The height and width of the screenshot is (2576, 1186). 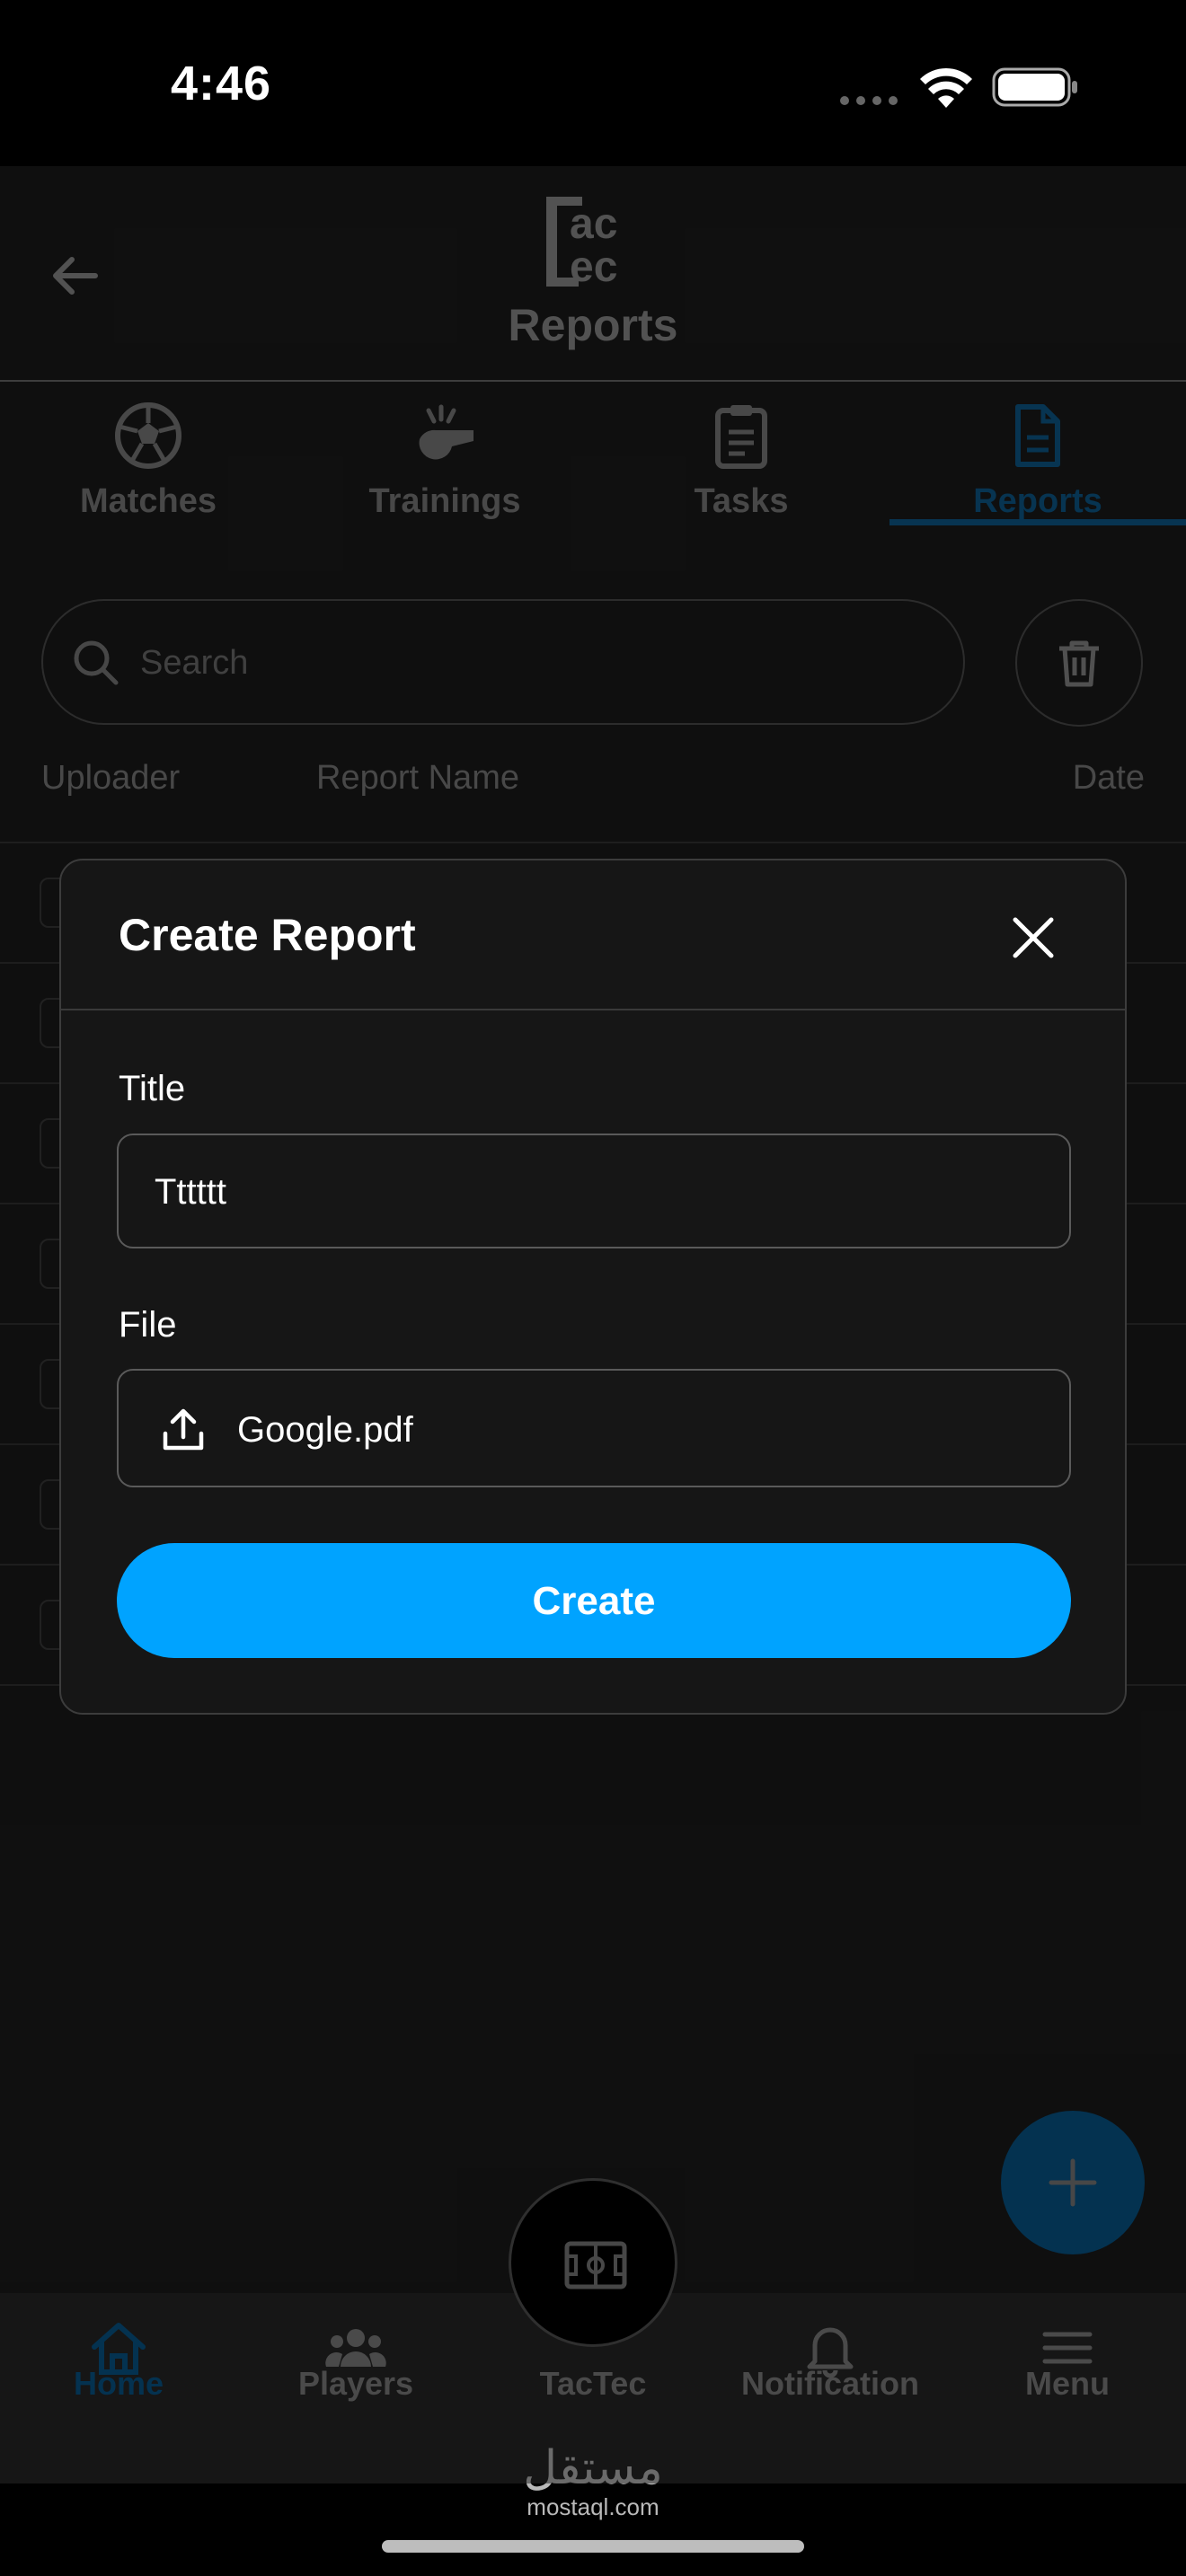 What do you see at coordinates (325, 1430) in the screenshot?
I see `selected-file-name: Google.pdf` at bounding box center [325, 1430].